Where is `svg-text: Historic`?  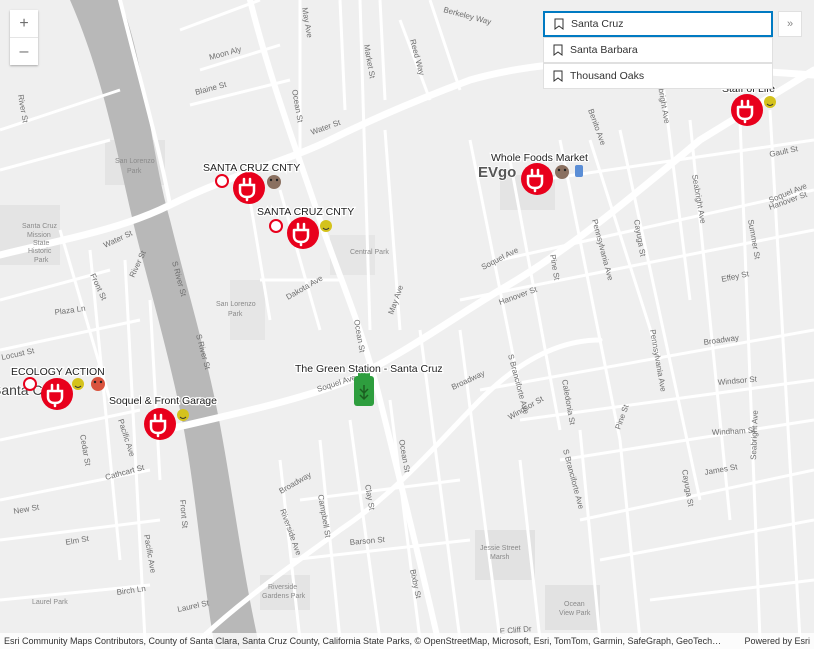
svg-text: Historic is located at coordinates (40, 251).